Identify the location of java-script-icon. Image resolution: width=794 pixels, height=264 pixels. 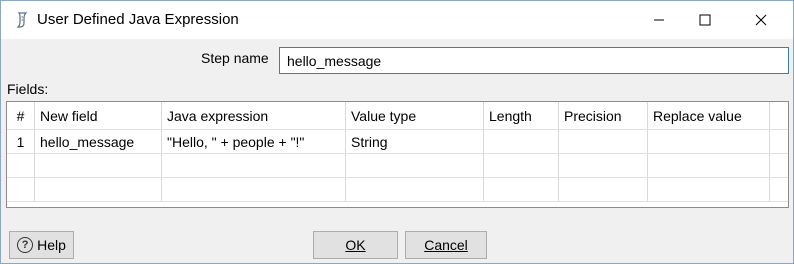
(22, 20).